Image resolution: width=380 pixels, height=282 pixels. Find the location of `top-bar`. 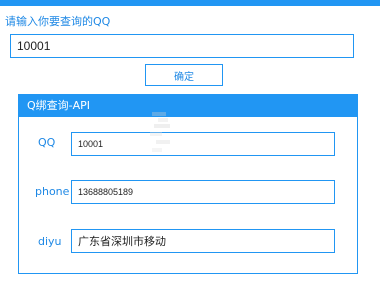

top-bar is located at coordinates (190, 3).